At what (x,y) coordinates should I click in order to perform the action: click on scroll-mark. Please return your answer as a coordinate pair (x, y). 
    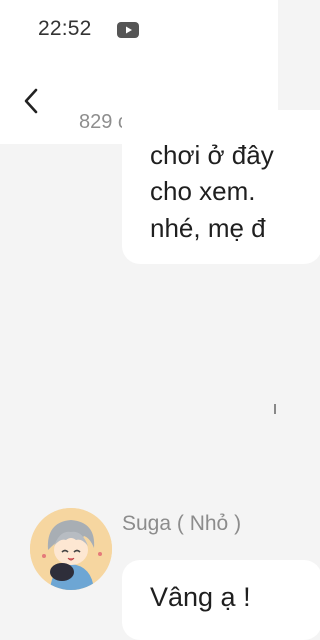
    Looking at the image, I should click on (275, 409).